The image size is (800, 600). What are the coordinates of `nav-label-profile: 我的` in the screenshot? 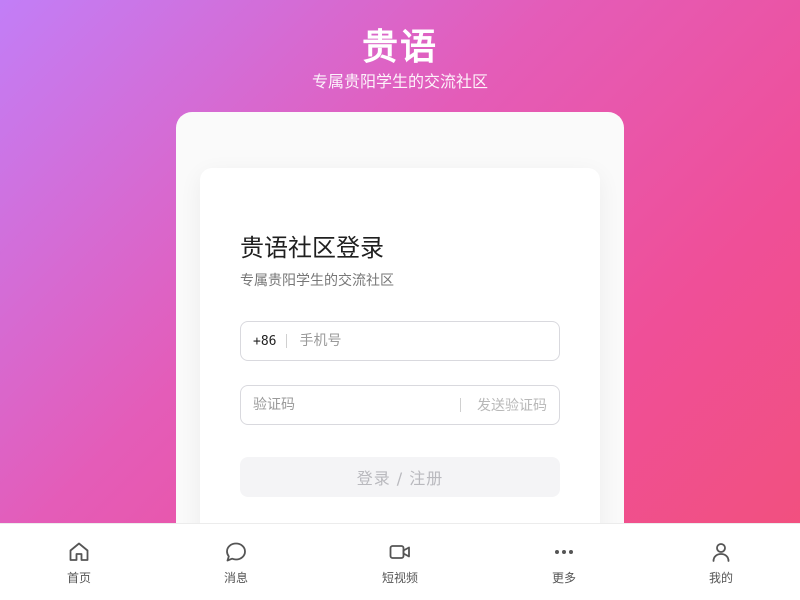 It's located at (720, 578).